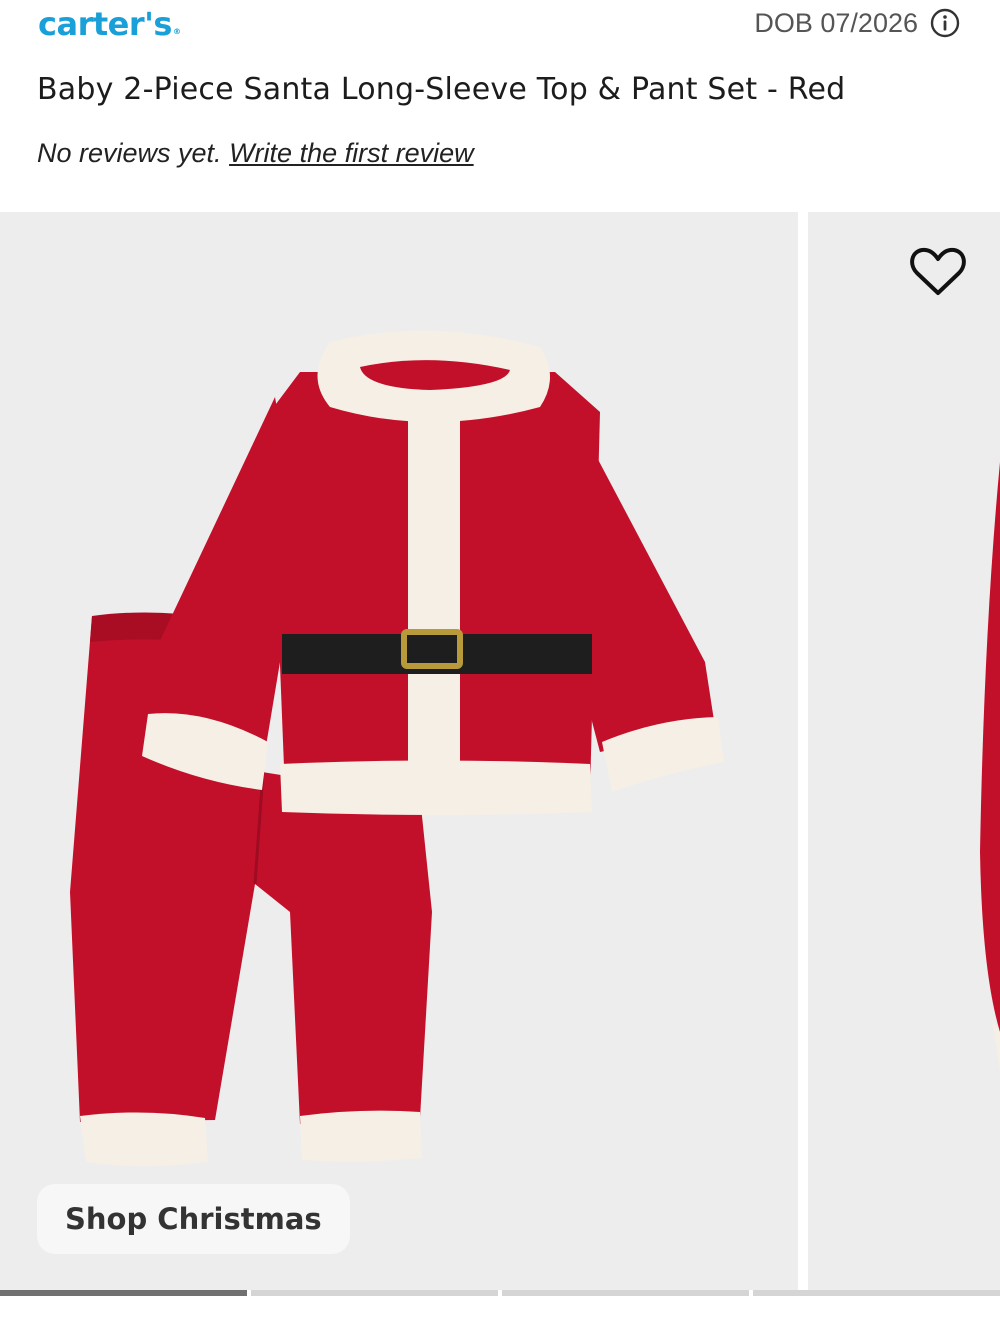  I want to click on registered-mark: ®, so click(176, 31).